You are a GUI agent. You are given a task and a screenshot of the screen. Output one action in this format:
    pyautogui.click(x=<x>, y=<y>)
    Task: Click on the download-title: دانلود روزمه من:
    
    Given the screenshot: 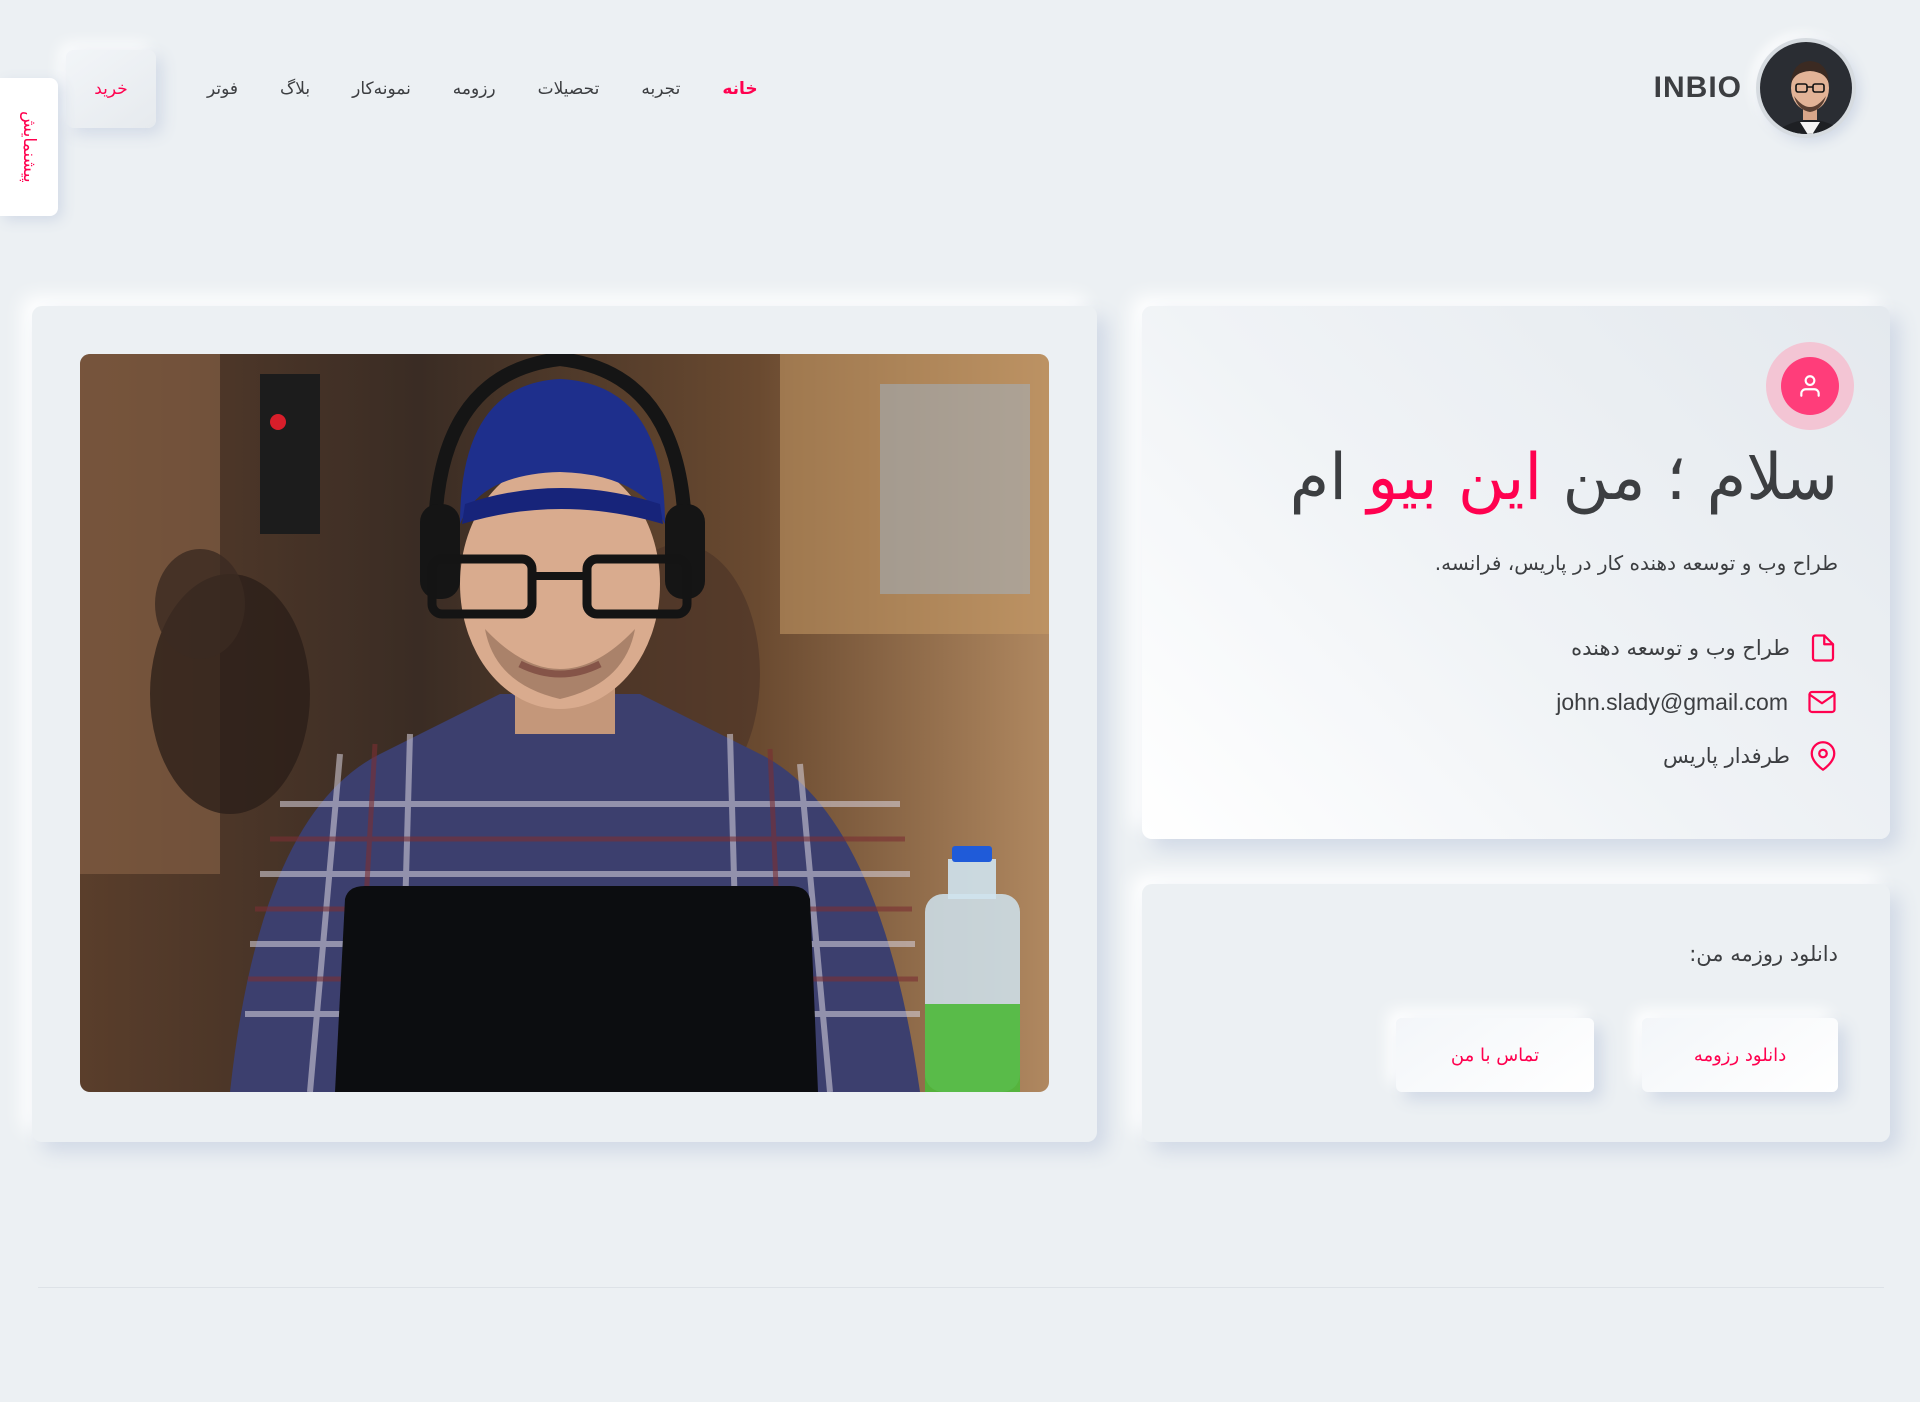 What is the action you would take?
    pyautogui.click(x=1763, y=954)
    